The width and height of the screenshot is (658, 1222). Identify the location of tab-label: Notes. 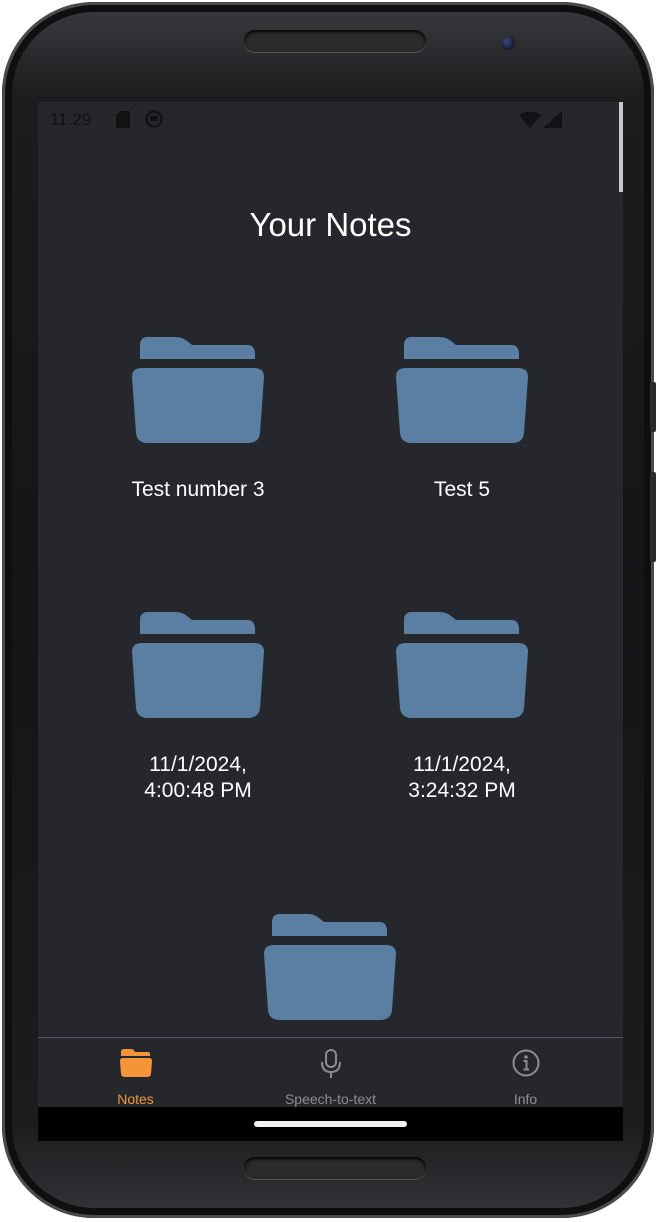
(135, 1099).